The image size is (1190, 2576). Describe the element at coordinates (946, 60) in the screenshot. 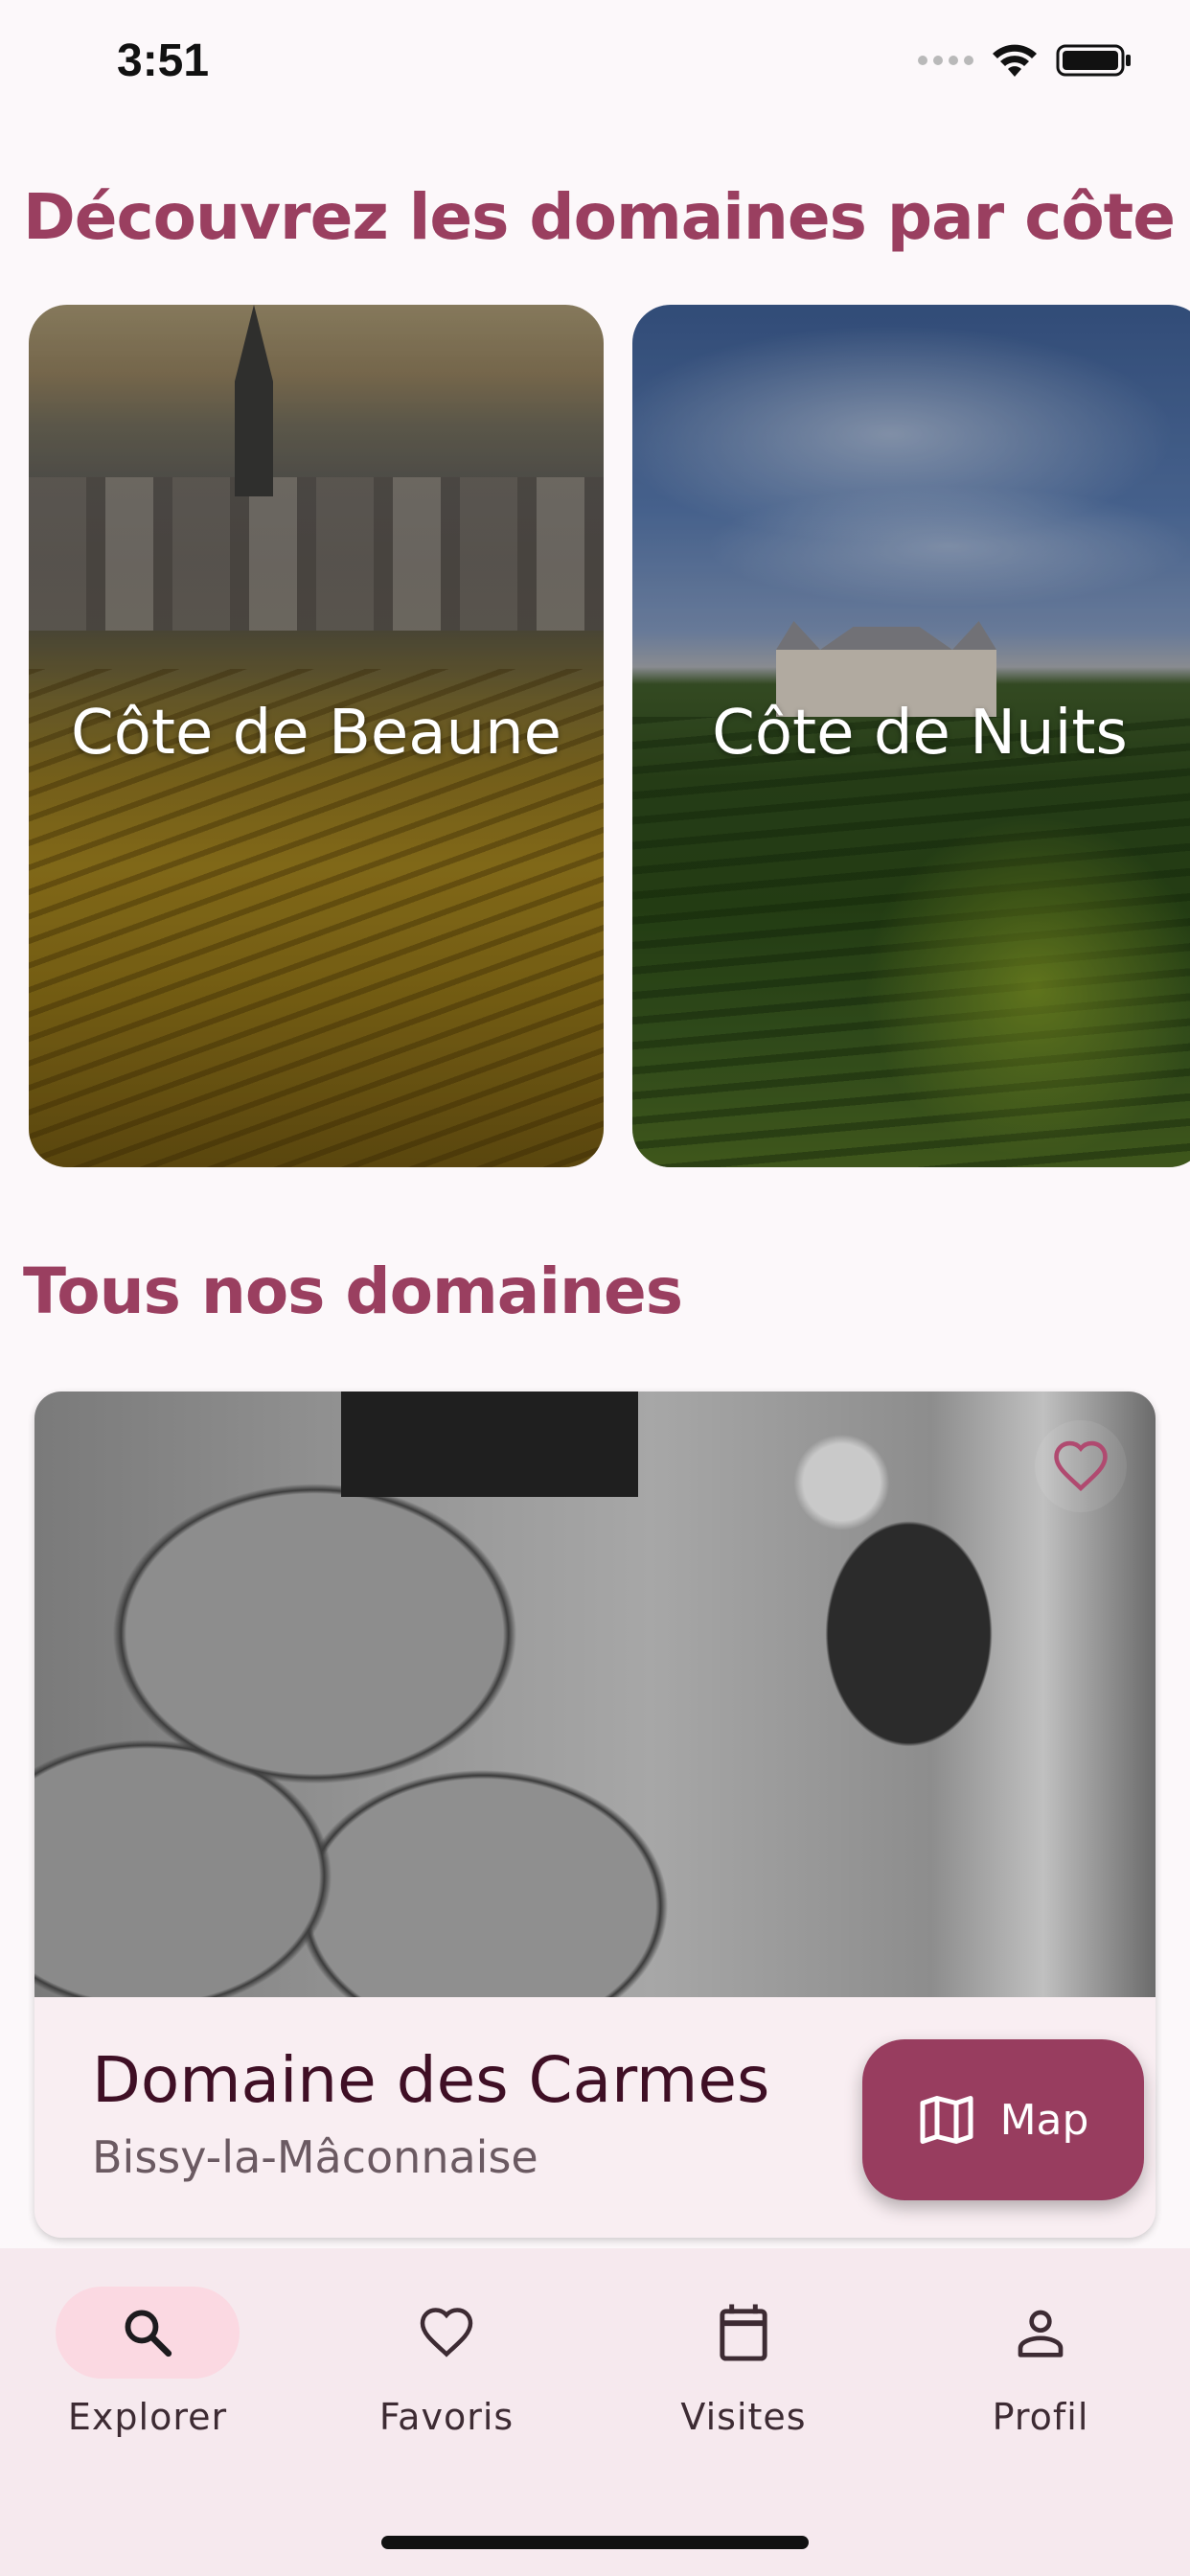

I see `cellular-signal-icon` at that location.